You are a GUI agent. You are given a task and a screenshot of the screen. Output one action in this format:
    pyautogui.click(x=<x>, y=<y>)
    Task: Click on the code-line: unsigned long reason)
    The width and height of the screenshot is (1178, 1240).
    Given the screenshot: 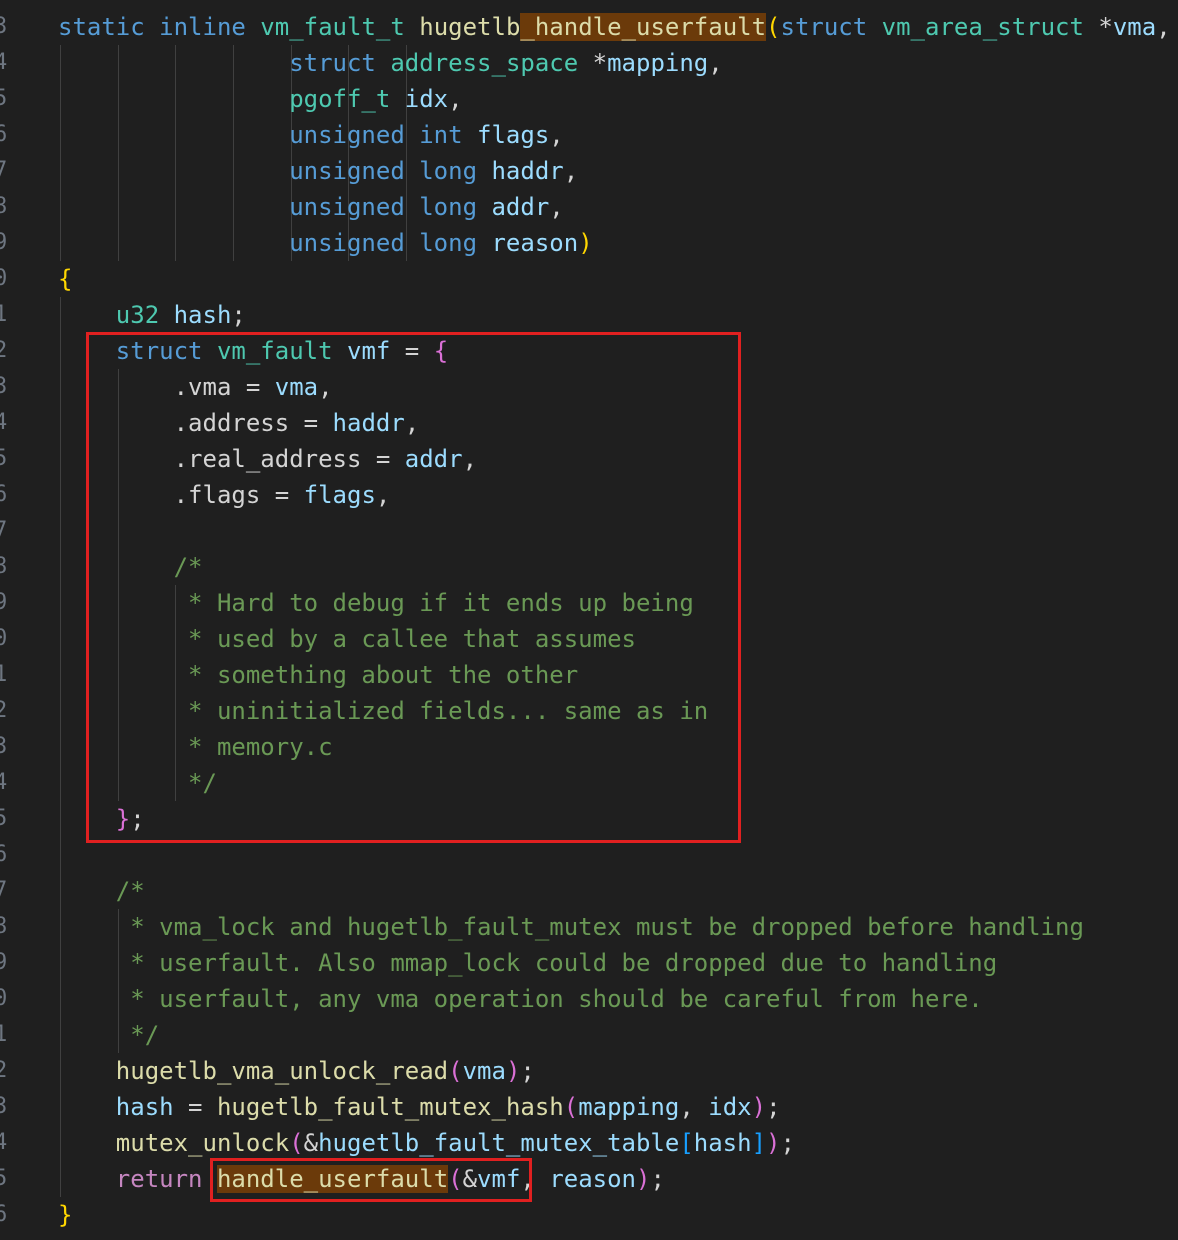 What is the action you would take?
    pyautogui.click(x=325, y=243)
    